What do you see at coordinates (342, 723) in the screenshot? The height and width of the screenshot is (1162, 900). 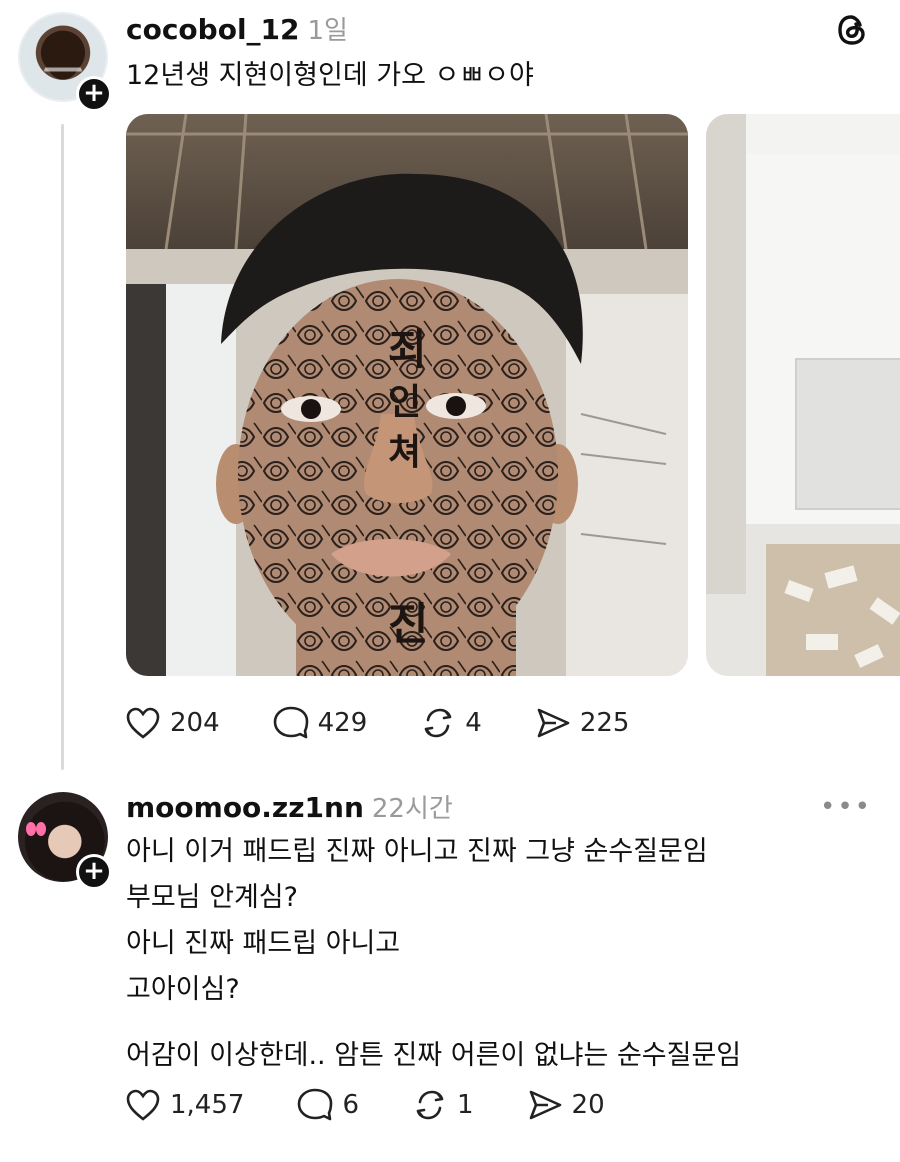 I see `reply-count: 429` at bounding box center [342, 723].